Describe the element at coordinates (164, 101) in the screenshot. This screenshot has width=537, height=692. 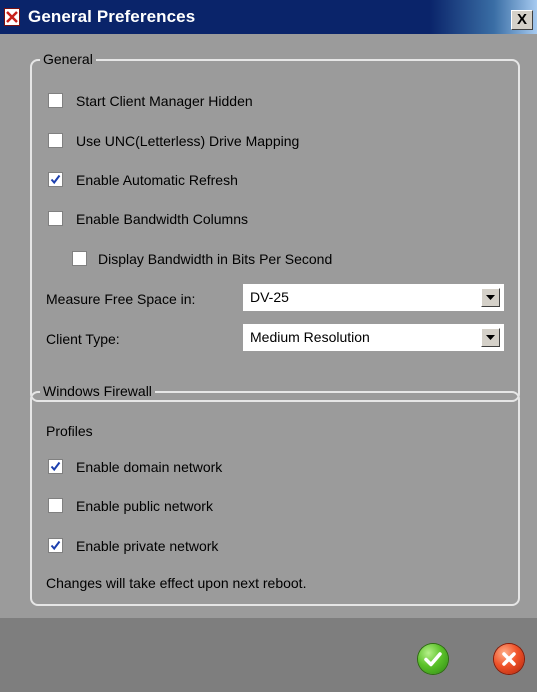
I see `start-hidden-label: Start Client Manager Hidden` at that location.